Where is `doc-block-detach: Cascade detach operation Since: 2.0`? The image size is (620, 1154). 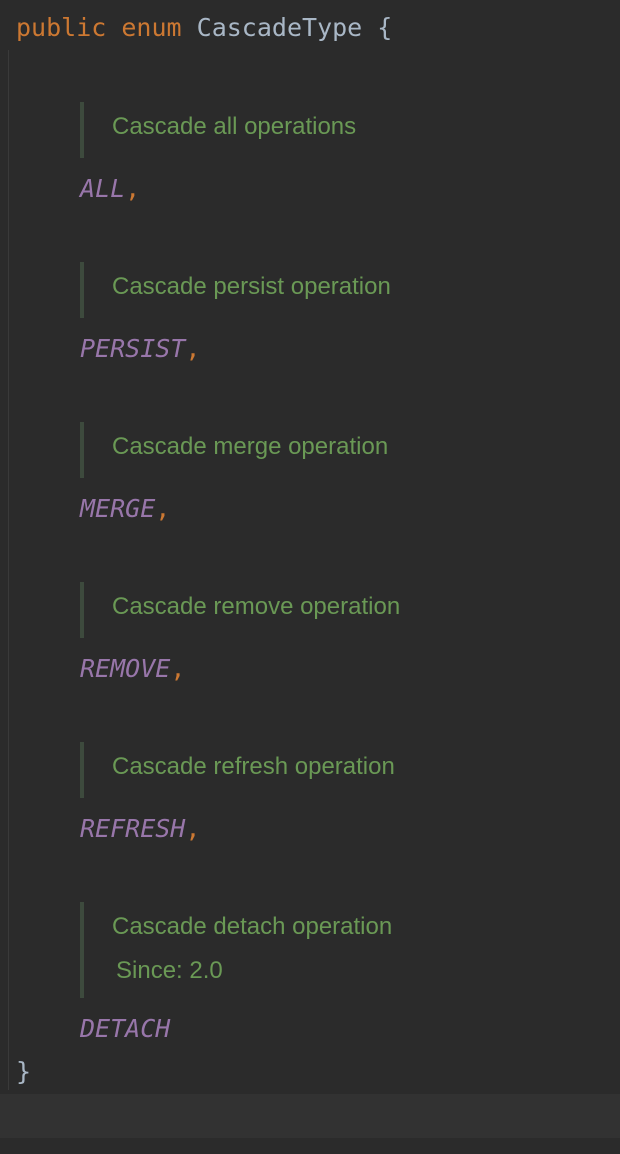
doc-block-detach: Cascade detach operation Since: 2.0 is located at coordinates (236, 950).